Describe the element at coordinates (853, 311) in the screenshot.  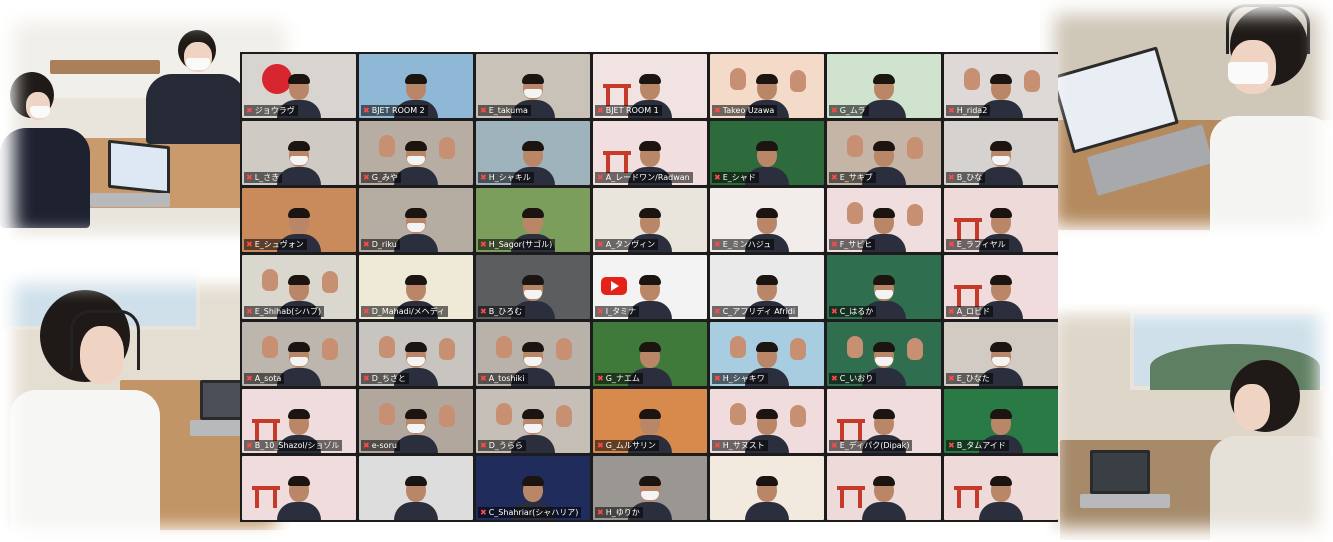
I see `participant-name-label: ✖ C_はるか` at that location.